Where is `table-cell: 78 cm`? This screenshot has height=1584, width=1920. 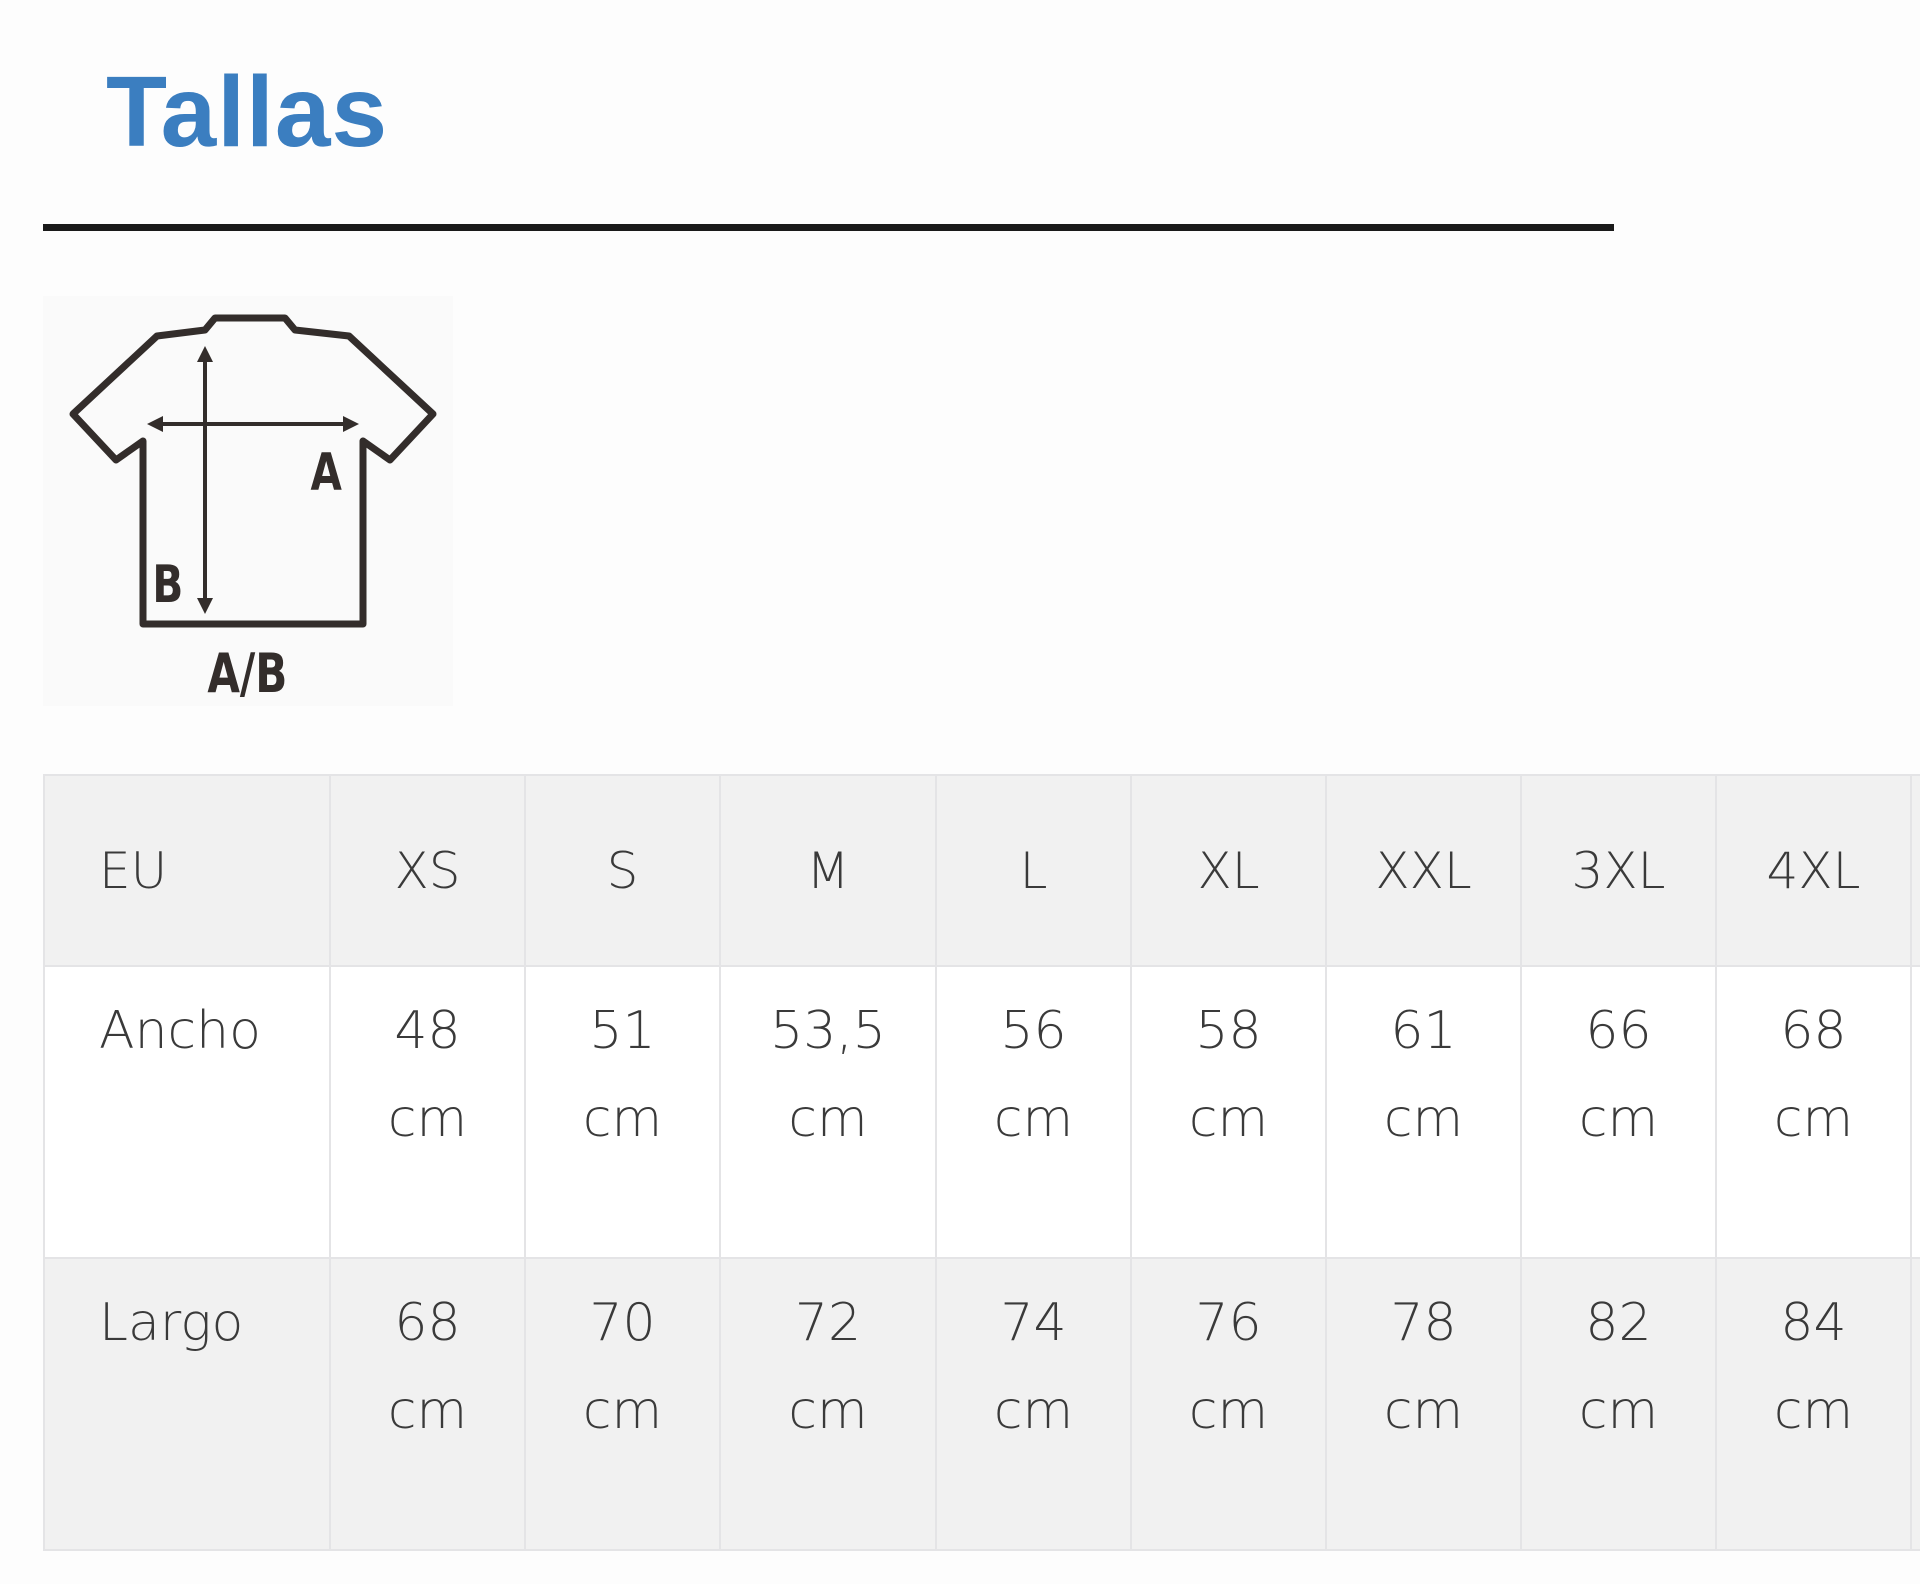
table-cell: 78 cm is located at coordinates (1423, 1404).